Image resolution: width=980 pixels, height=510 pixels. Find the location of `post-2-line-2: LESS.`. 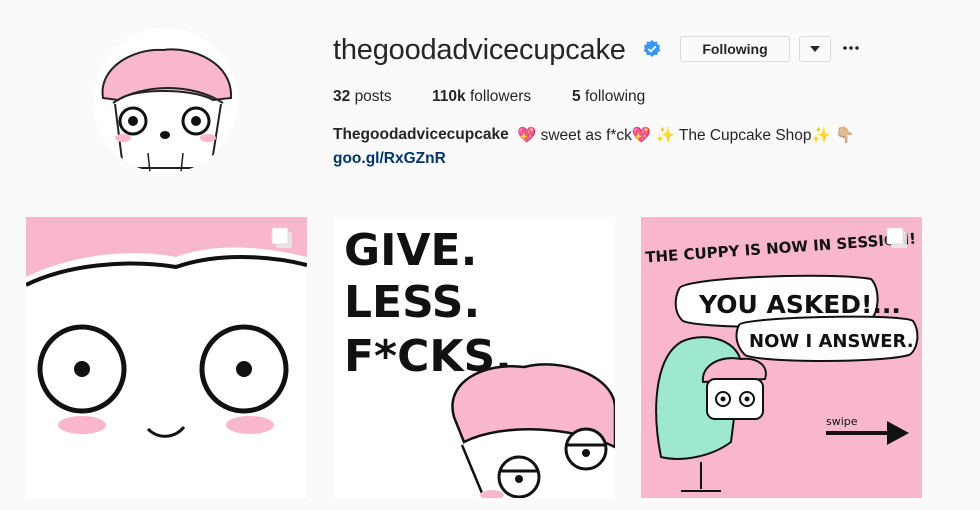

post-2-line-2: LESS. is located at coordinates (412, 302).